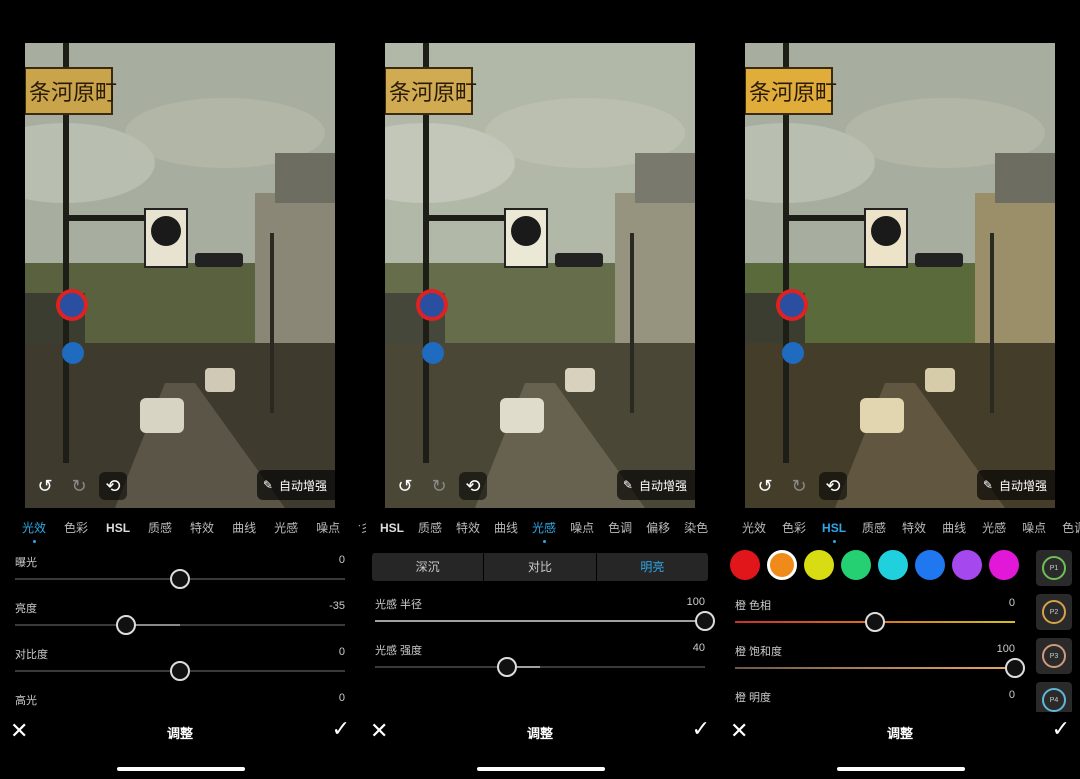  I want to click on slider-label: 对比度, so click(31, 655).